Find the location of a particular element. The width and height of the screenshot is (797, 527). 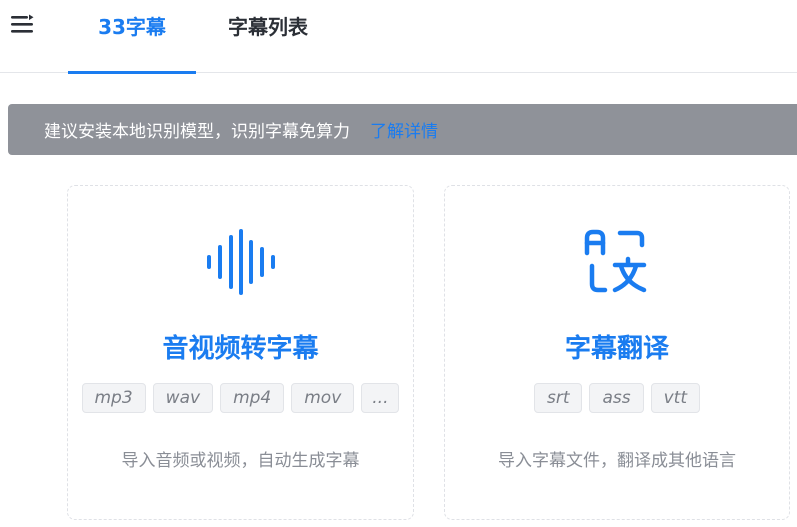

format-tags: srt ass vtt is located at coordinates (617, 398).